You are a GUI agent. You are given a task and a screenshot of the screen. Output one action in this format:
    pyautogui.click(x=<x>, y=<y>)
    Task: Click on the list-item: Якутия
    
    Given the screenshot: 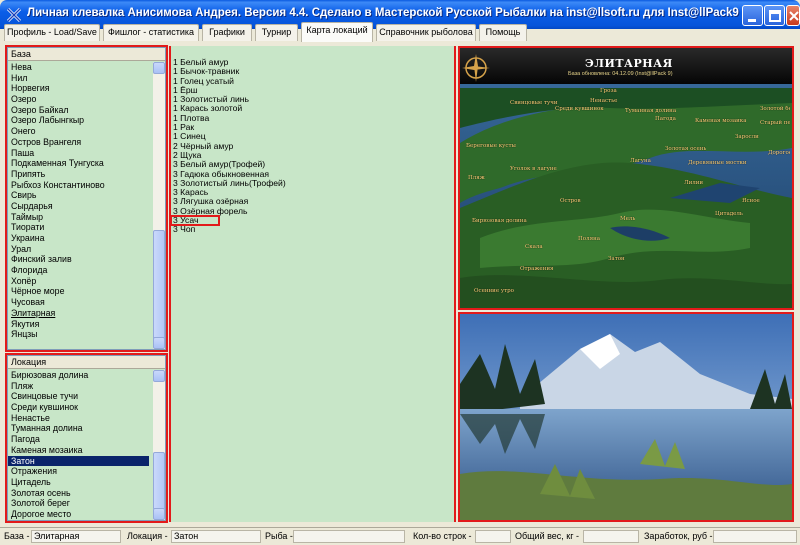 What is the action you would take?
    pyautogui.click(x=80, y=324)
    